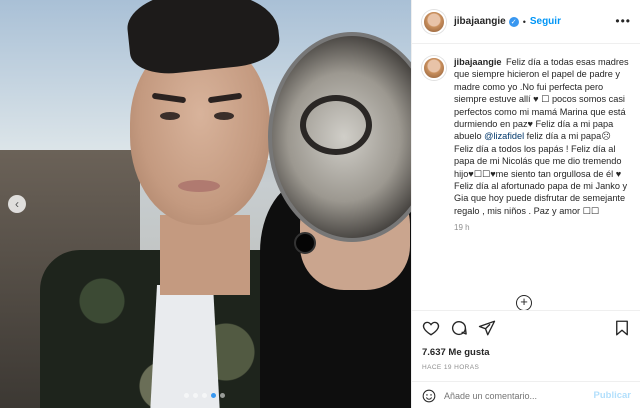 The image size is (640, 409). What do you see at coordinates (17, 204) in the screenshot?
I see `previous-slide-icon: ‹` at bounding box center [17, 204].